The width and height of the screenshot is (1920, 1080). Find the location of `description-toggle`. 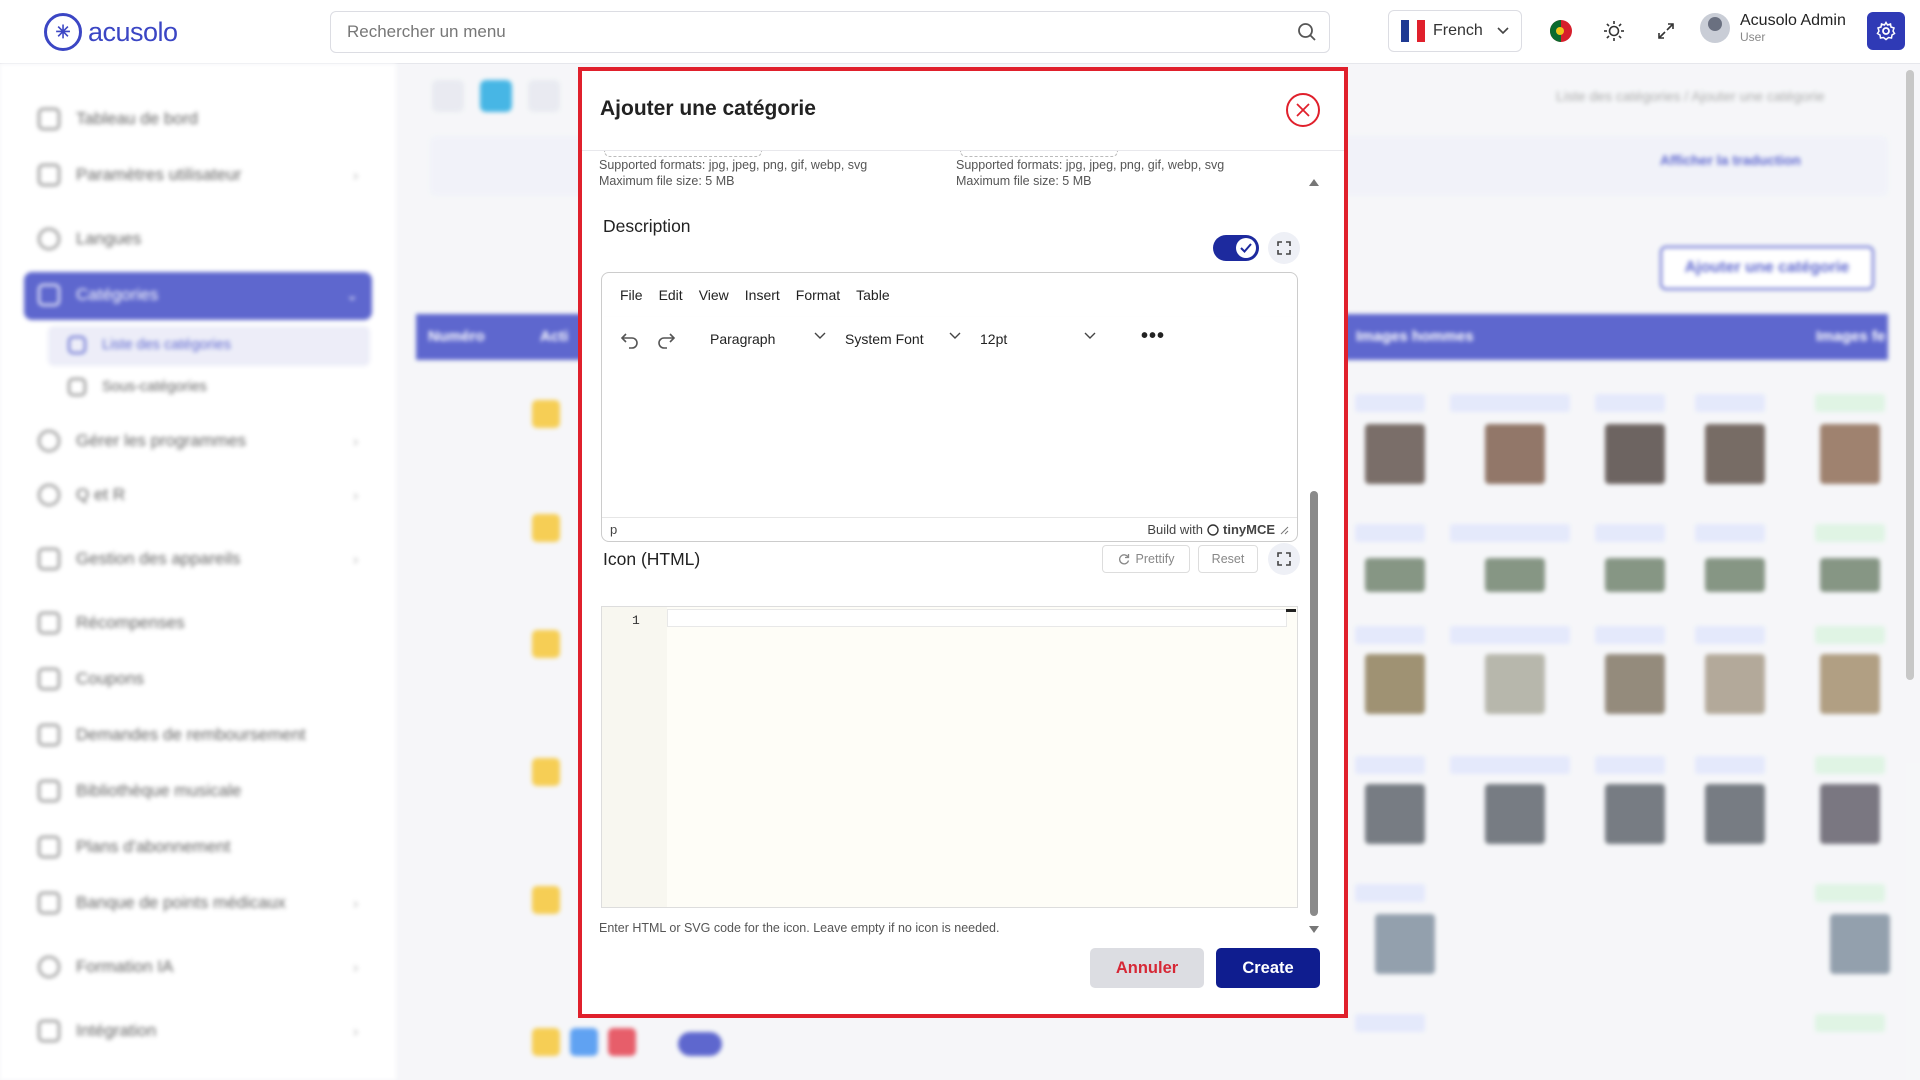

description-toggle is located at coordinates (1236, 248).